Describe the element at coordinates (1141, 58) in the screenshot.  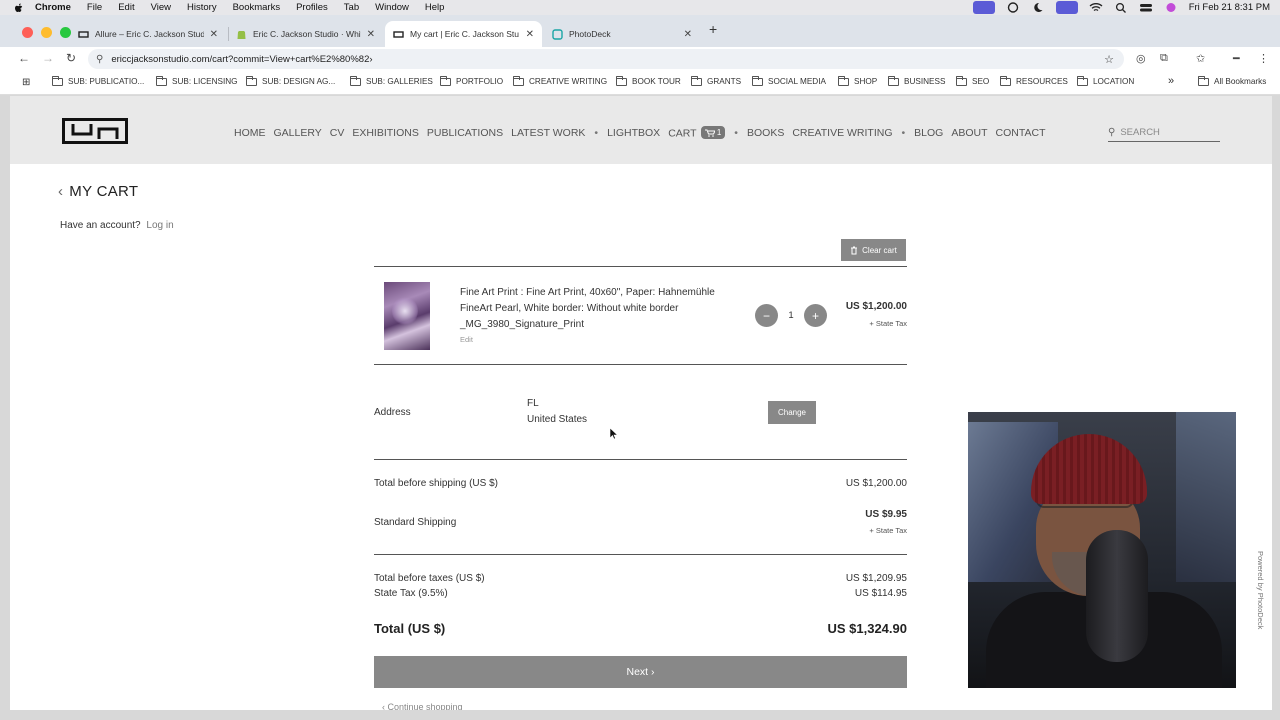
I see `translate-icon: ◎` at that location.